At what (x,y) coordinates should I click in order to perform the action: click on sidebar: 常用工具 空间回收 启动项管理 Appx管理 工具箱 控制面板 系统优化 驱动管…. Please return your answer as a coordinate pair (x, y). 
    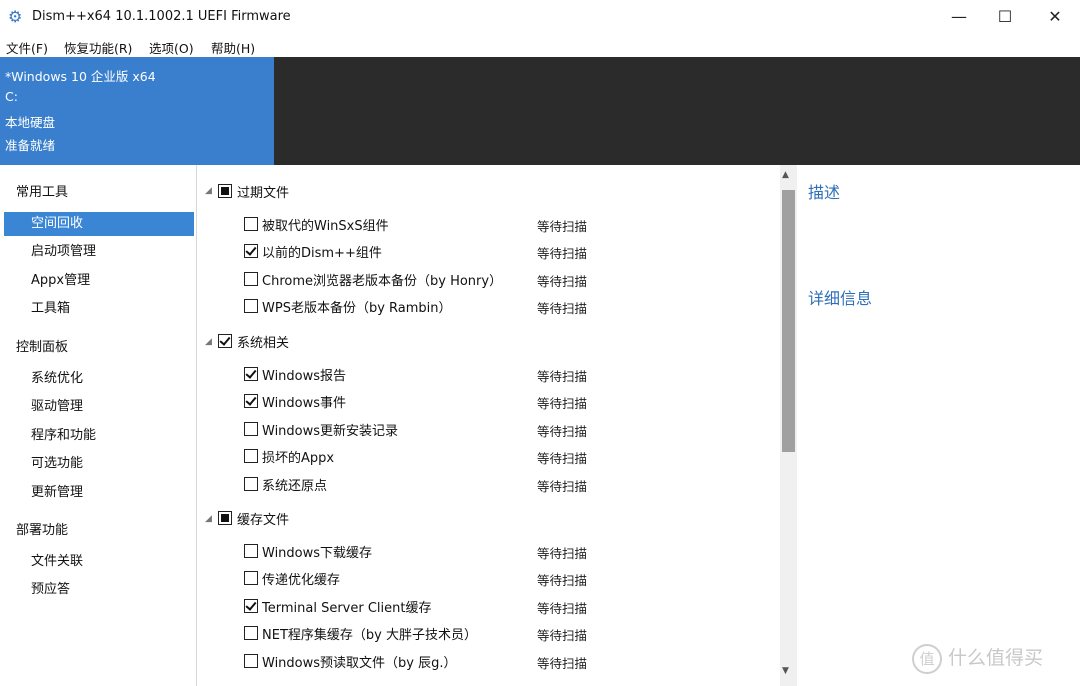
    Looking at the image, I should click on (98, 425).